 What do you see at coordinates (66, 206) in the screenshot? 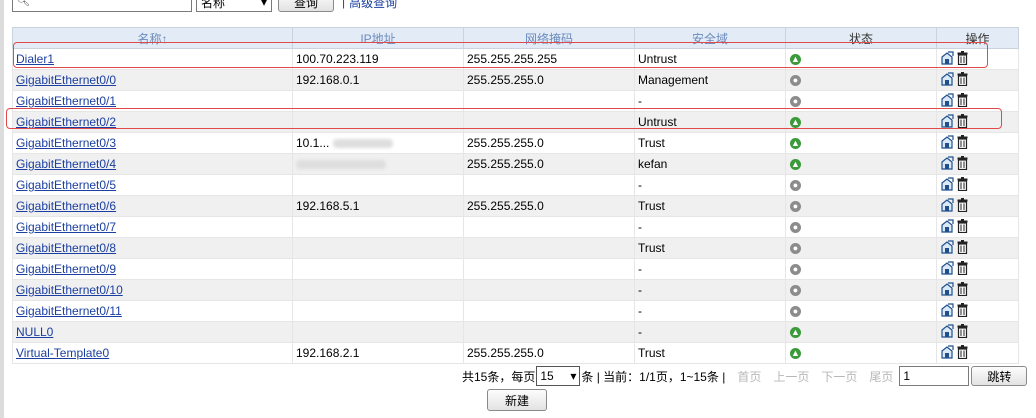
I see `interface-link: GigabitEthernet0/6` at bounding box center [66, 206].